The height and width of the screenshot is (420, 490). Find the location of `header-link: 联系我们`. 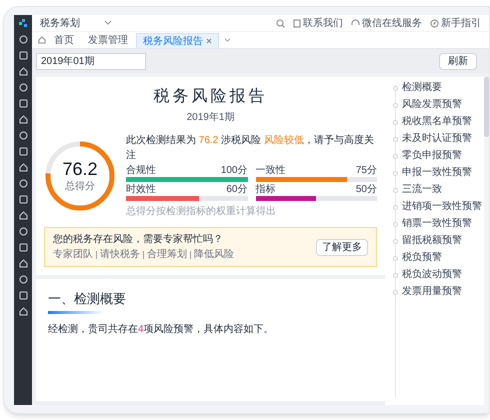

header-link: 联系我们 is located at coordinates (323, 23).